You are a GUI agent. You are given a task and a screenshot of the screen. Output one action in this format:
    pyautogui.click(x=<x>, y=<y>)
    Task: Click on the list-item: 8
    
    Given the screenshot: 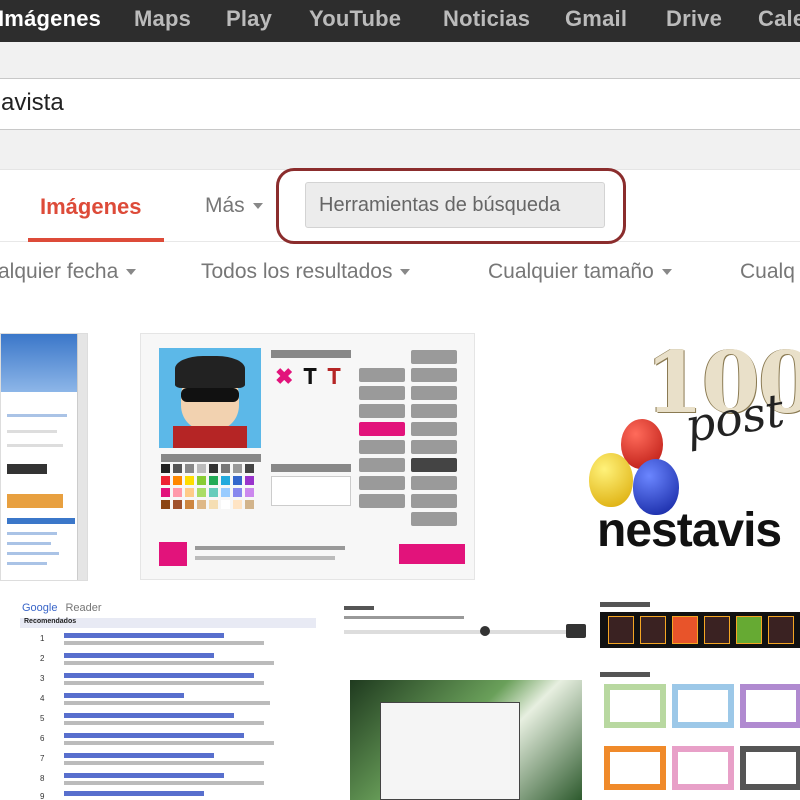 What is the action you would take?
    pyautogui.click(x=168, y=782)
    